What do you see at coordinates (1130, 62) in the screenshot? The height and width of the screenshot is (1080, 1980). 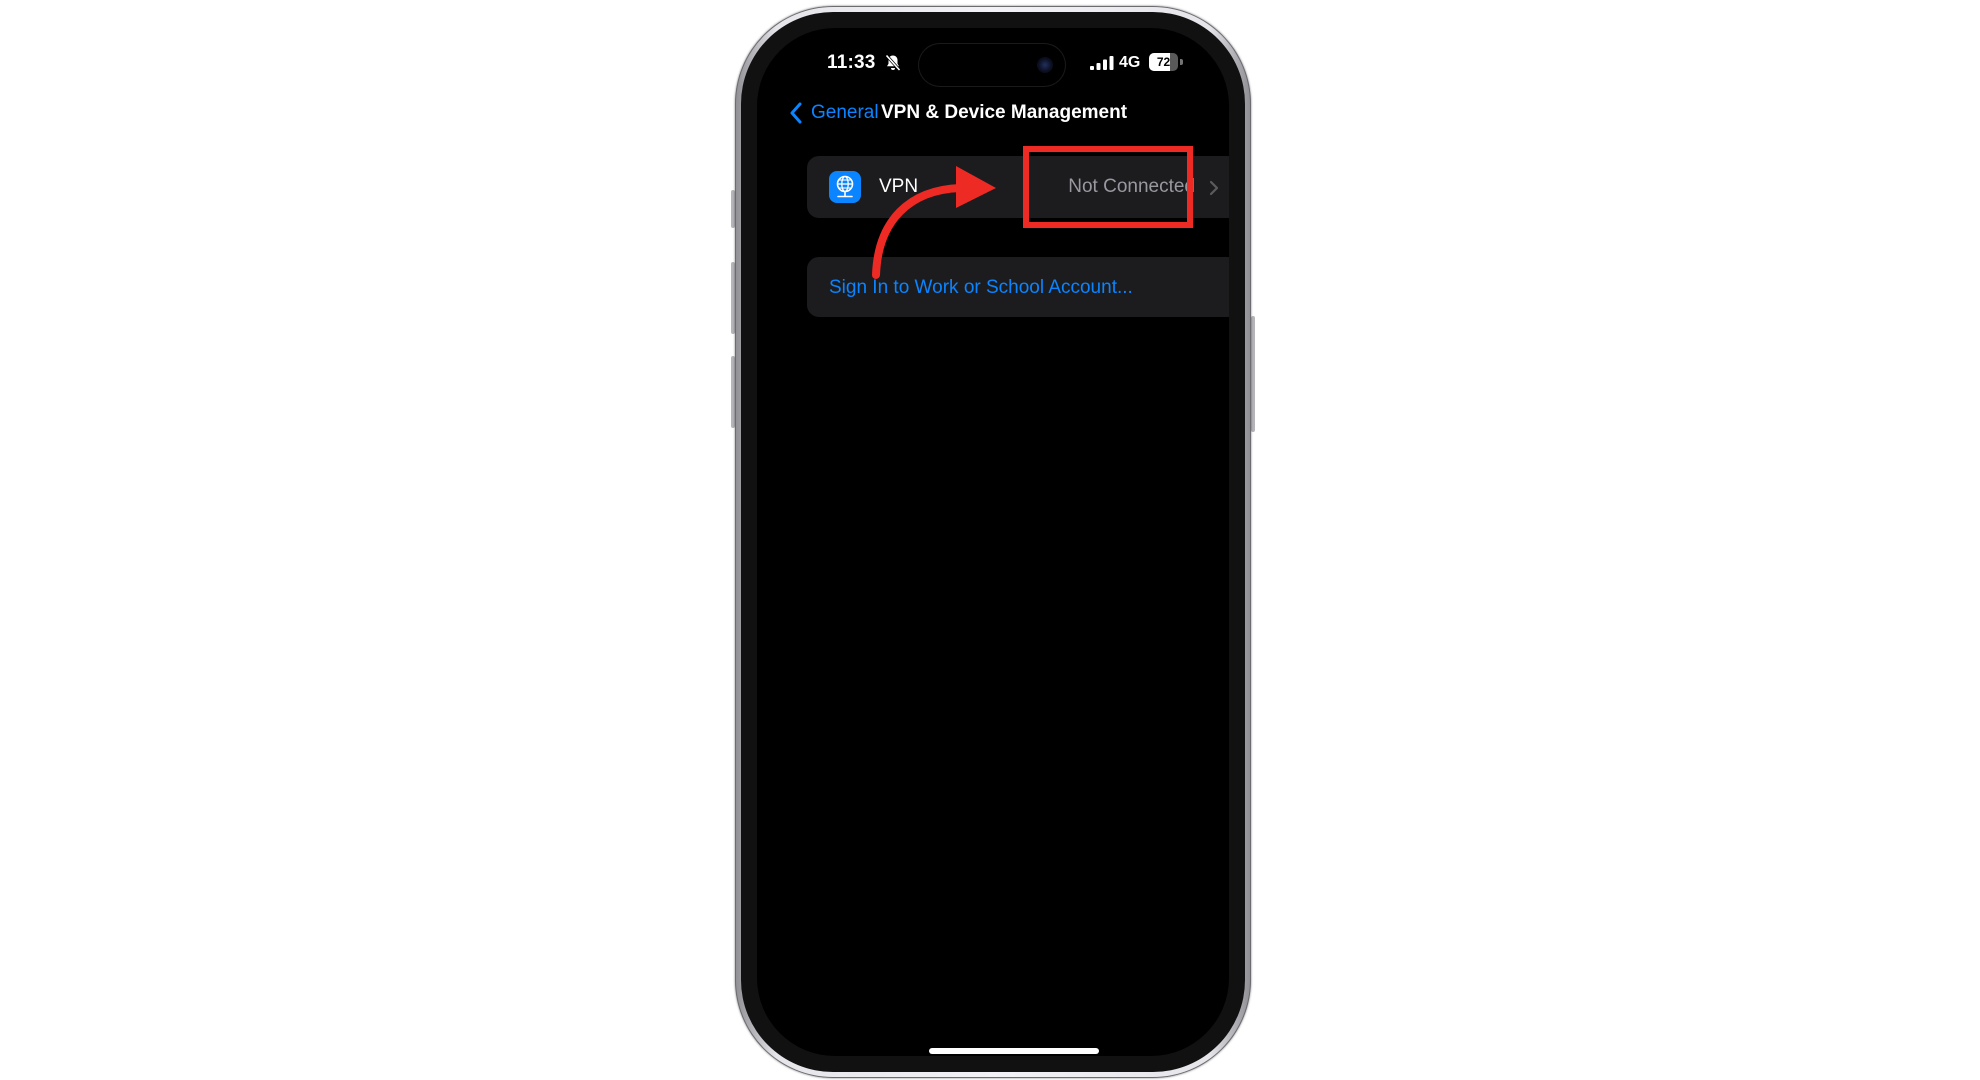 I see `network-type: 4G` at bounding box center [1130, 62].